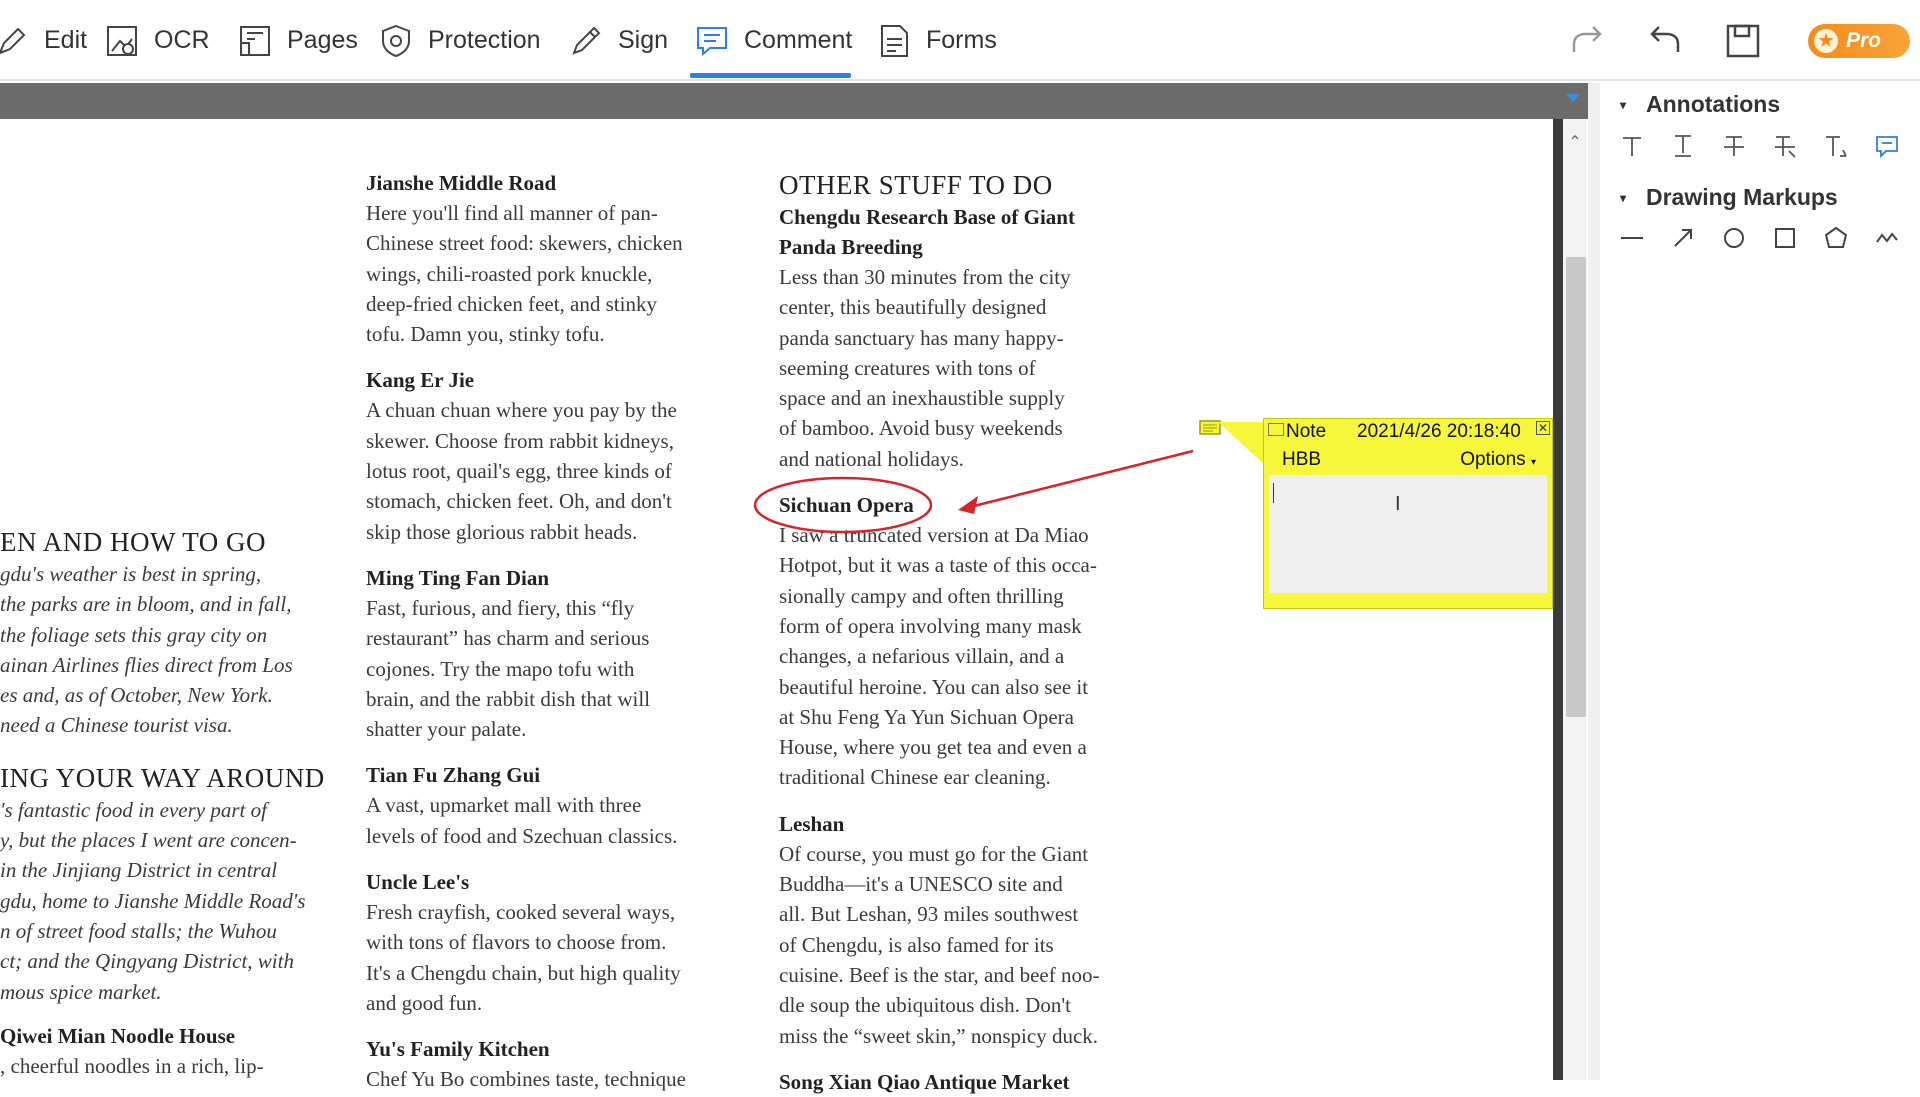  I want to click on text-line: changes, a nefarious villain, and a, so click(922, 656).